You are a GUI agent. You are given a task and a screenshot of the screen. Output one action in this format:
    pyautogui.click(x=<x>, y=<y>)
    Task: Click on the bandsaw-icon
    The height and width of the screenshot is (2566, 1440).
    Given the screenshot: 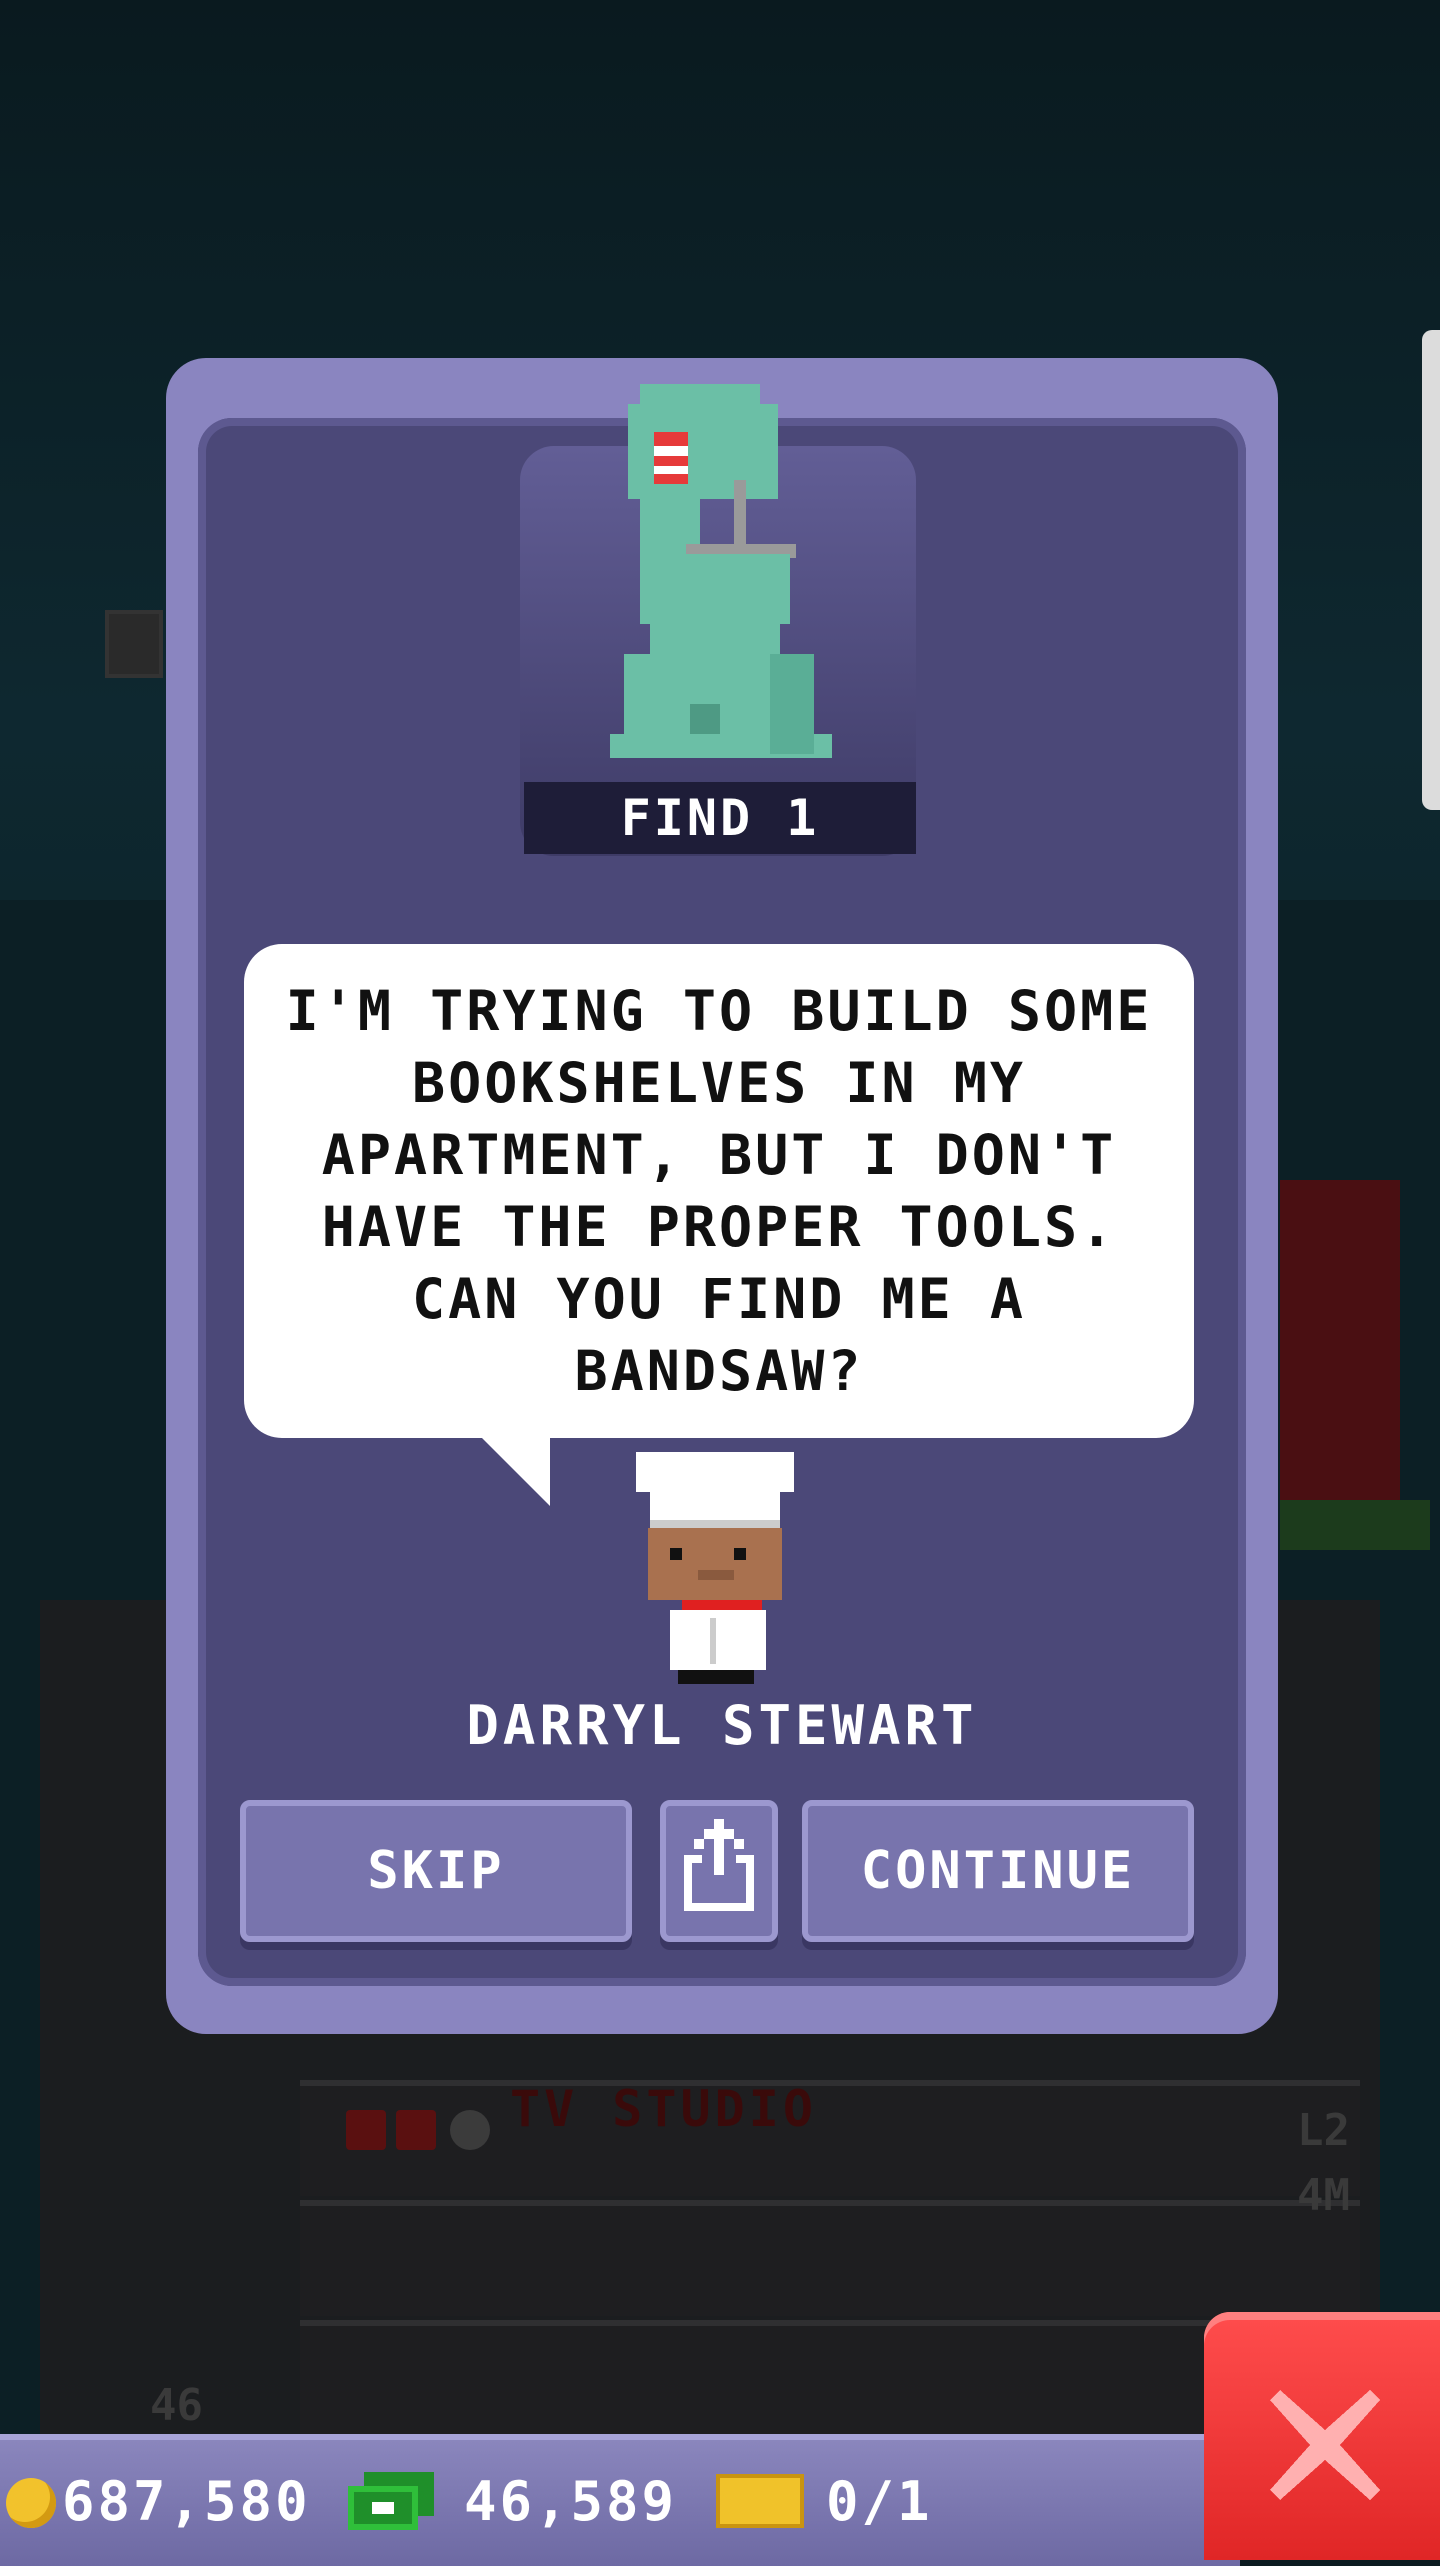 What is the action you would take?
    pyautogui.click(x=720, y=579)
    